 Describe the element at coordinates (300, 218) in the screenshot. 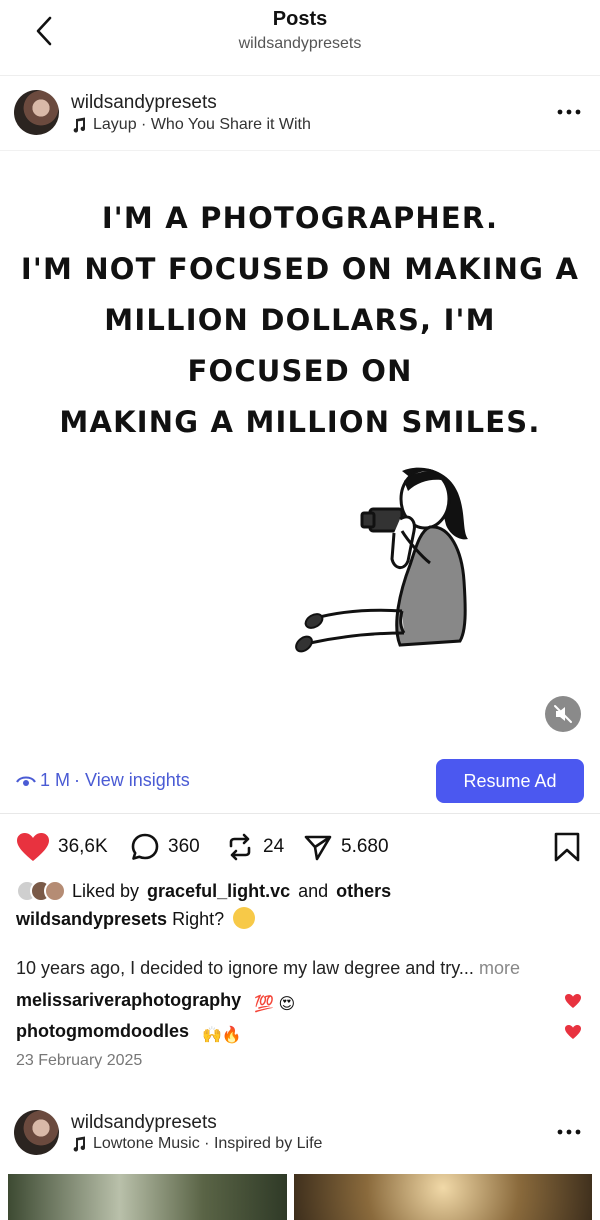

I see `quote-line: I'M A PHOTOGRAPHER.` at that location.